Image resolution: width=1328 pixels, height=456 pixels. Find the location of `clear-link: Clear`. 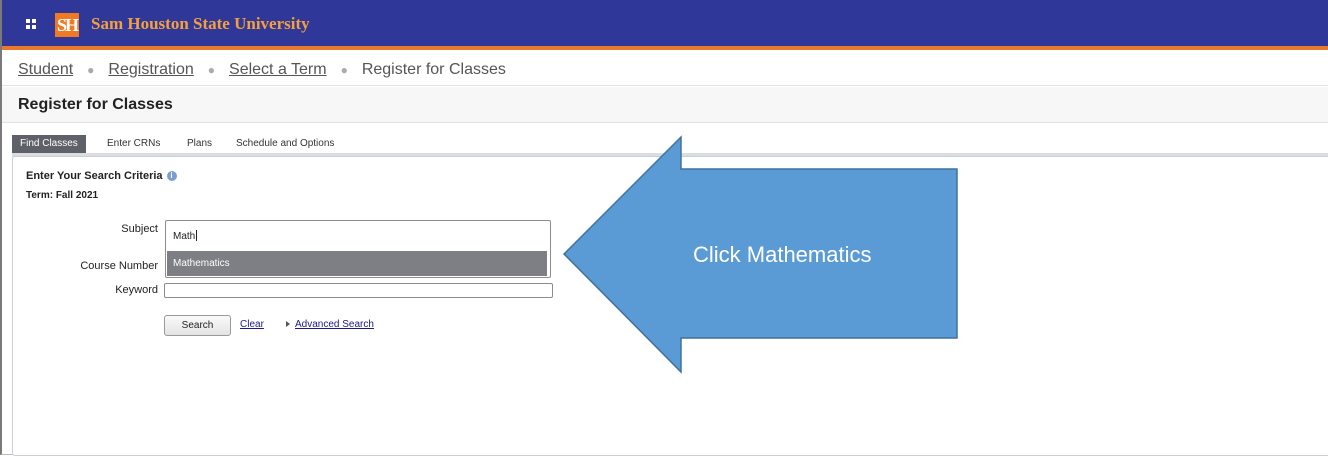

clear-link: Clear is located at coordinates (252, 324).